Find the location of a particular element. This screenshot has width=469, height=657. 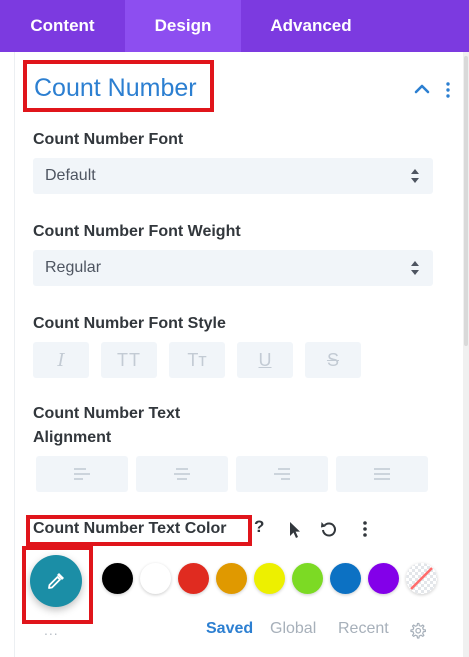

highlight-box-picker is located at coordinates (57, 585).